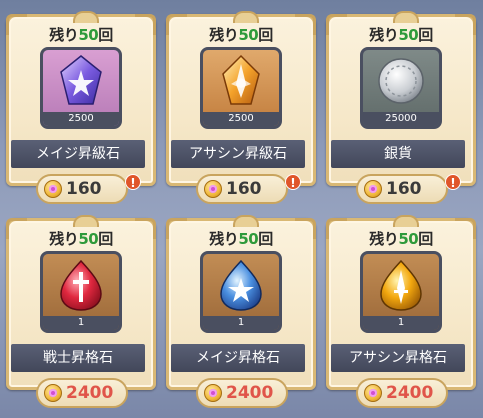 The height and width of the screenshot is (418, 483). What do you see at coordinates (398, 358) in the screenshot?
I see `item-name: アサシン昇格石` at bounding box center [398, 358].